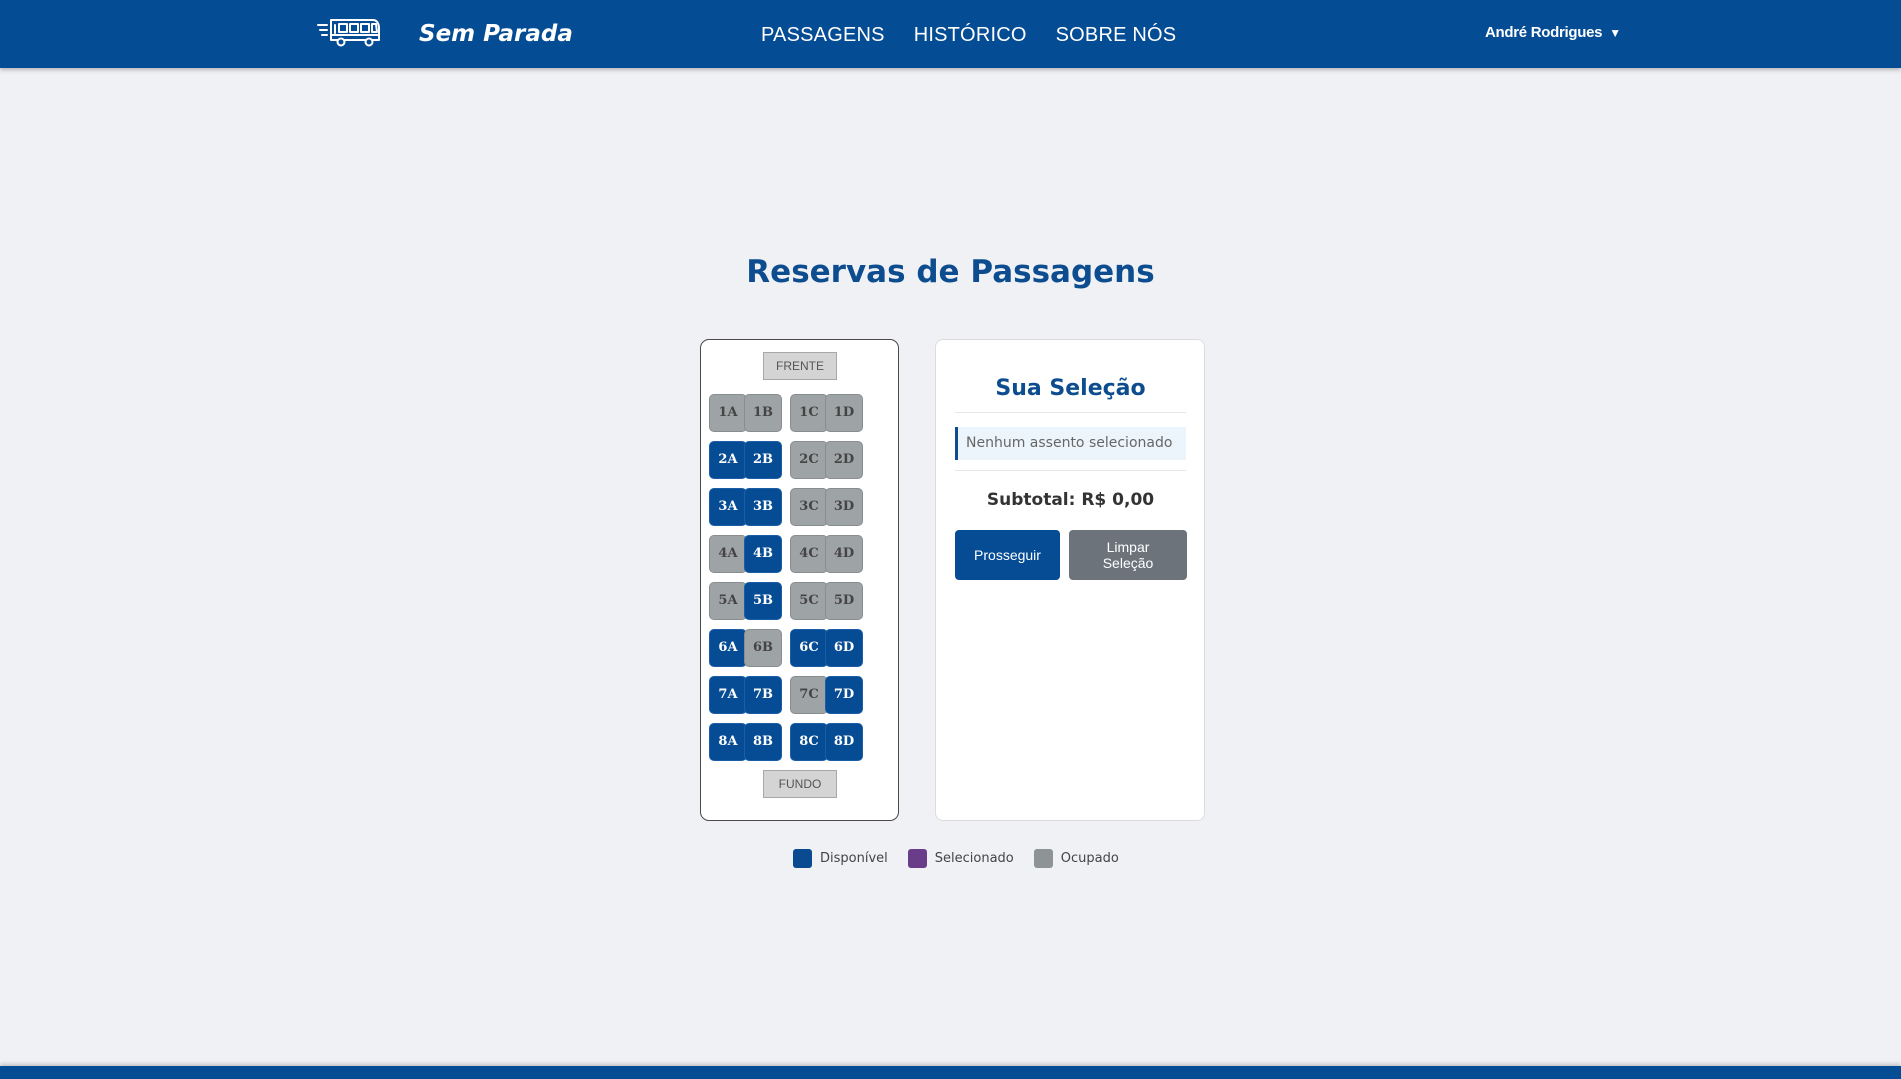 Image resolution: width=1901 pixels, height=1079 pixels. I want to click on seat-3a: 3A, so click(728, 507).